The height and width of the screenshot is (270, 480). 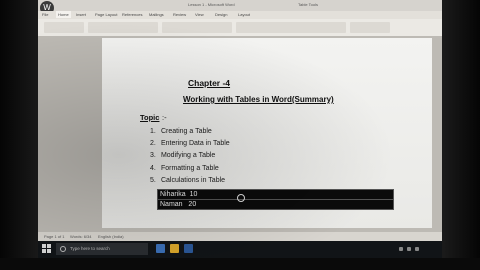 What do you see at coordinates (160, 248) in the screenshot?
I see `task-view-icon` at bounding box center [160, 248].